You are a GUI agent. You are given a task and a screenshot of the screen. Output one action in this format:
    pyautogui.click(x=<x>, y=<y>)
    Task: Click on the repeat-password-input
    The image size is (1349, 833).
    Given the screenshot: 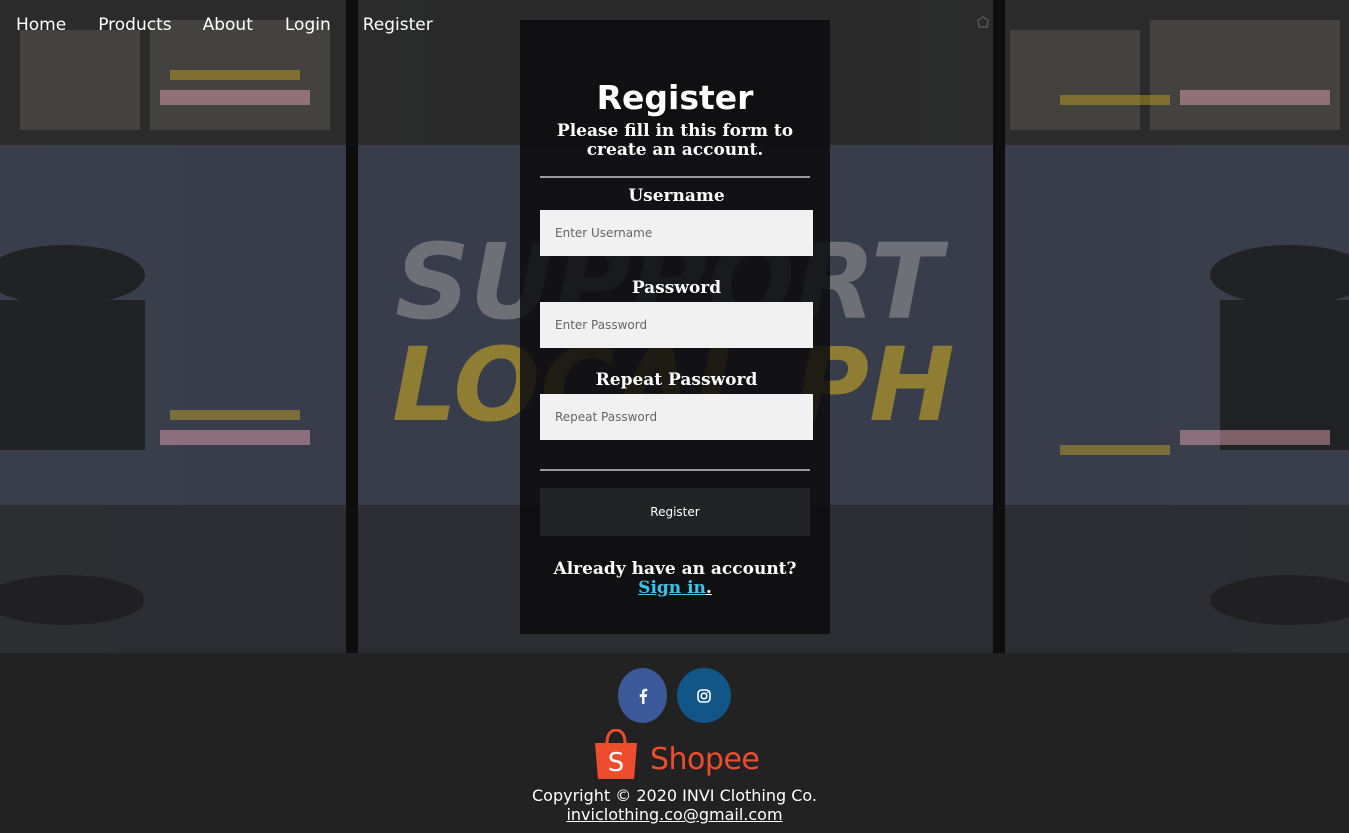 What is the action you would take?
    pyautogui.click(x=676, y=417)
    